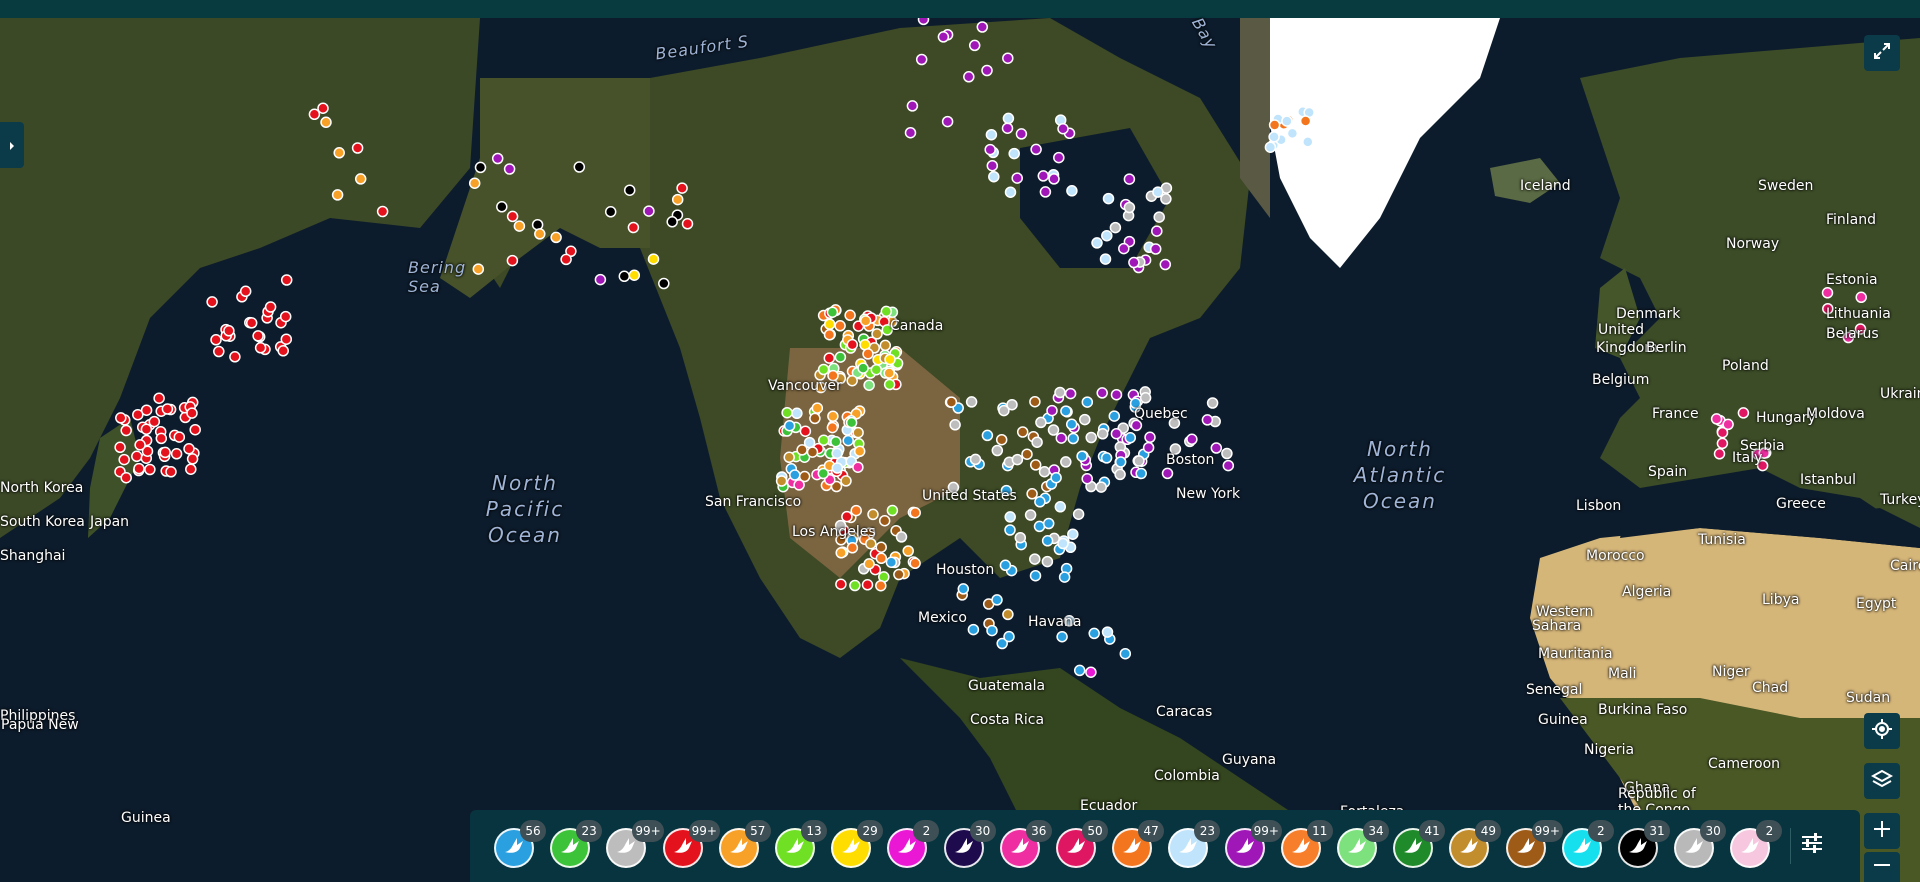 Image resolution: width=1920 pixels, height=882 pixels. Describe the element at coordinates (1882, 831) in the screenshot. I see `zoom-in-button` at that location.